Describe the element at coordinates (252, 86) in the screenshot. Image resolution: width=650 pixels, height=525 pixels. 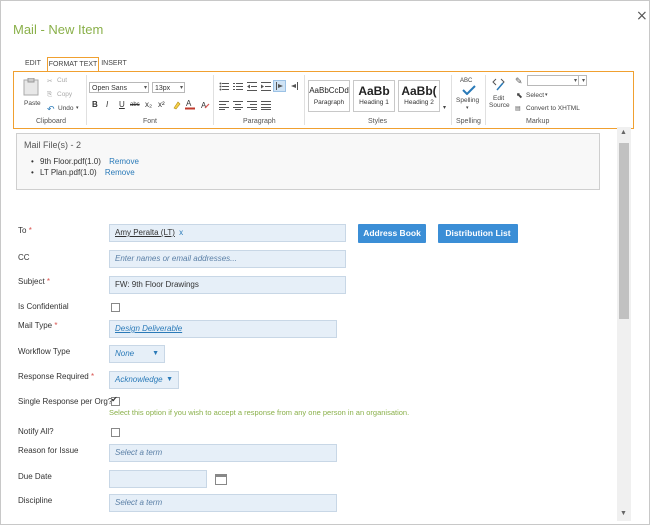
I see `outdent-icon` at that location.